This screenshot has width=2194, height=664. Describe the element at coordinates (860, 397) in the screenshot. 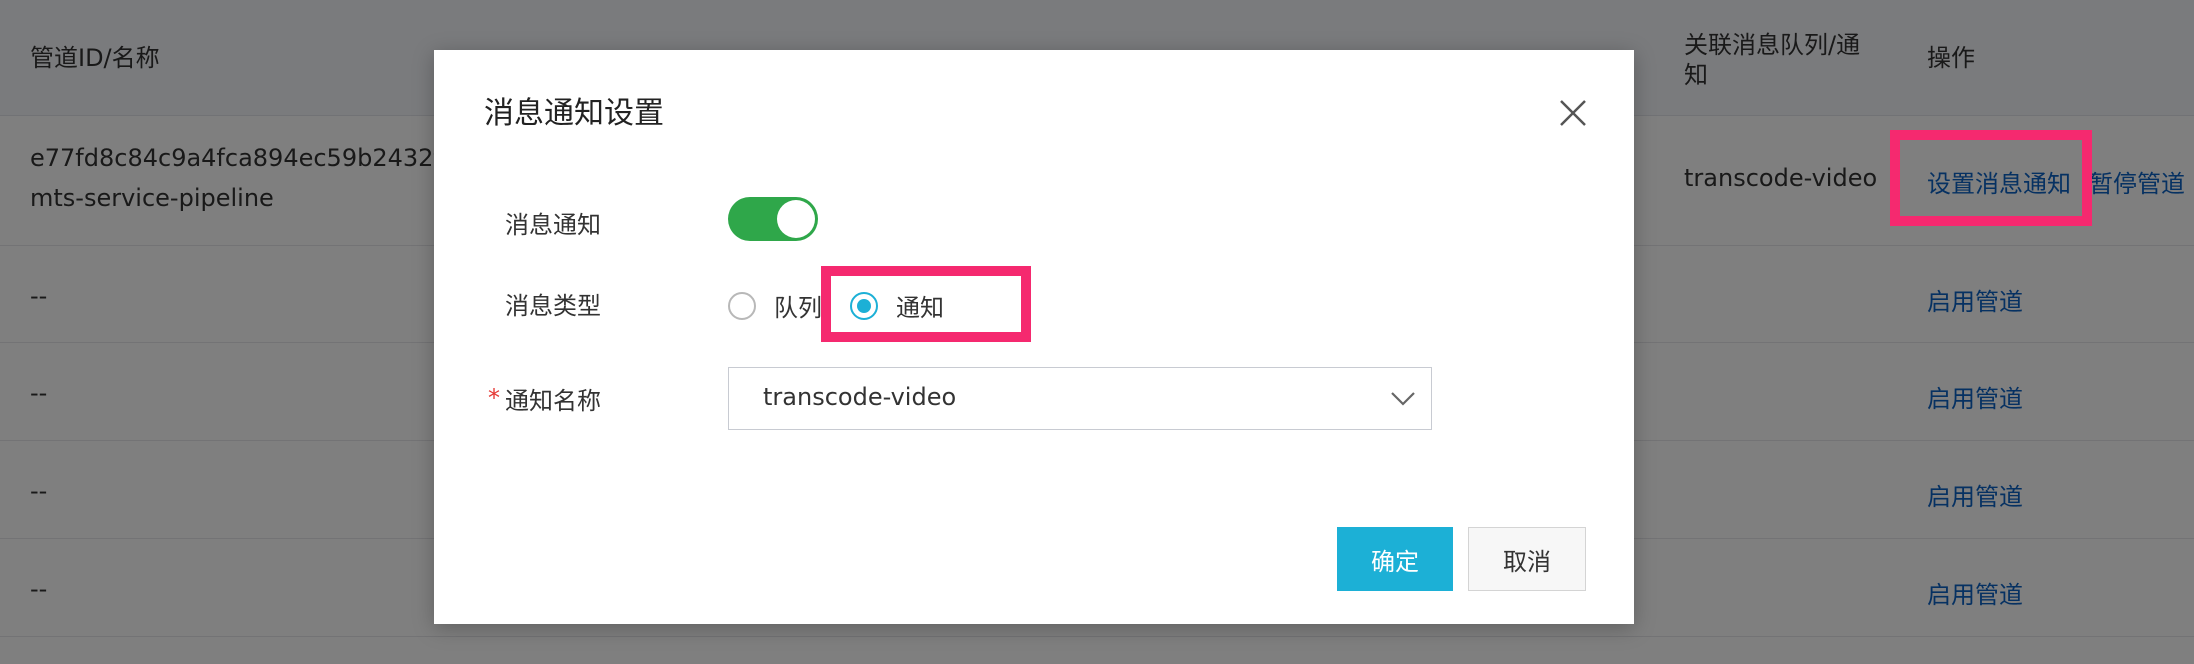

I see `select-value: transcode-video` at that location.